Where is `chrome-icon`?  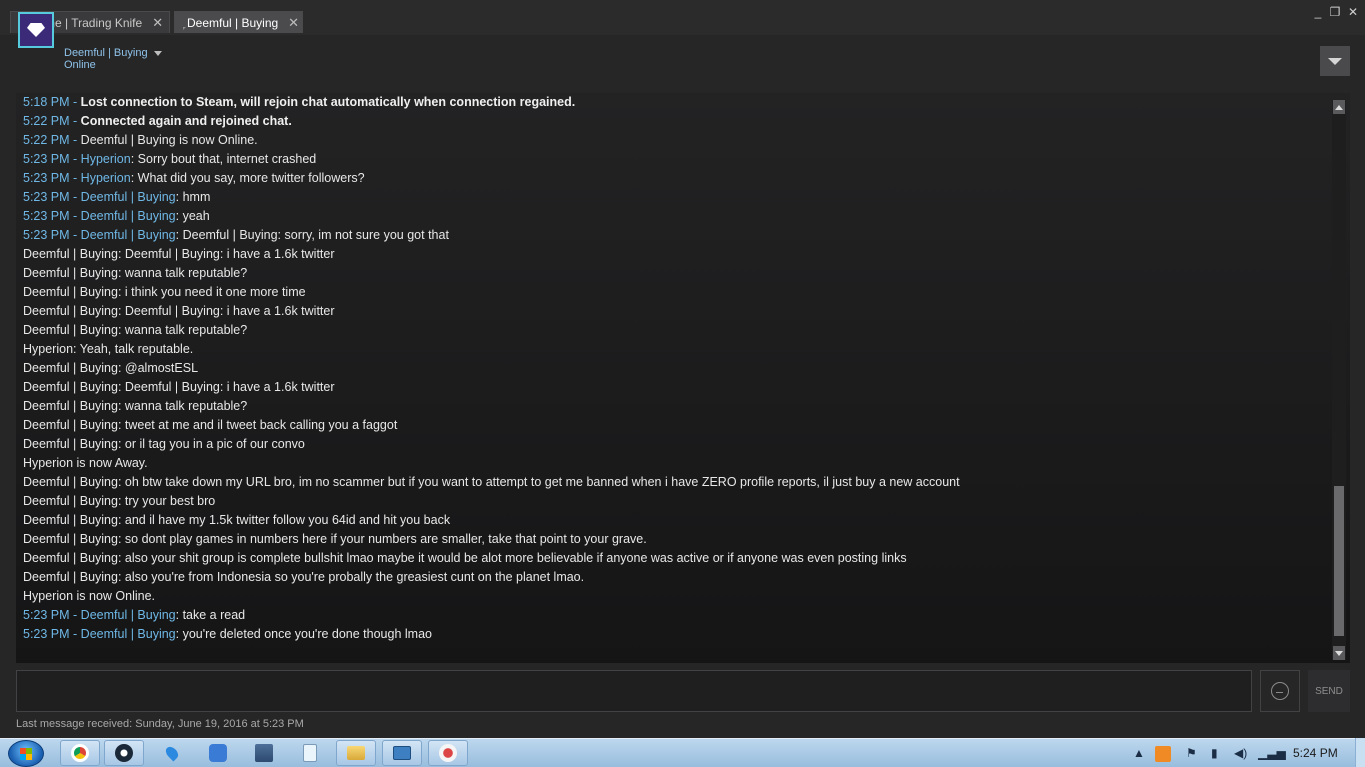
chrome-icon is located at coordinates (80, 753).